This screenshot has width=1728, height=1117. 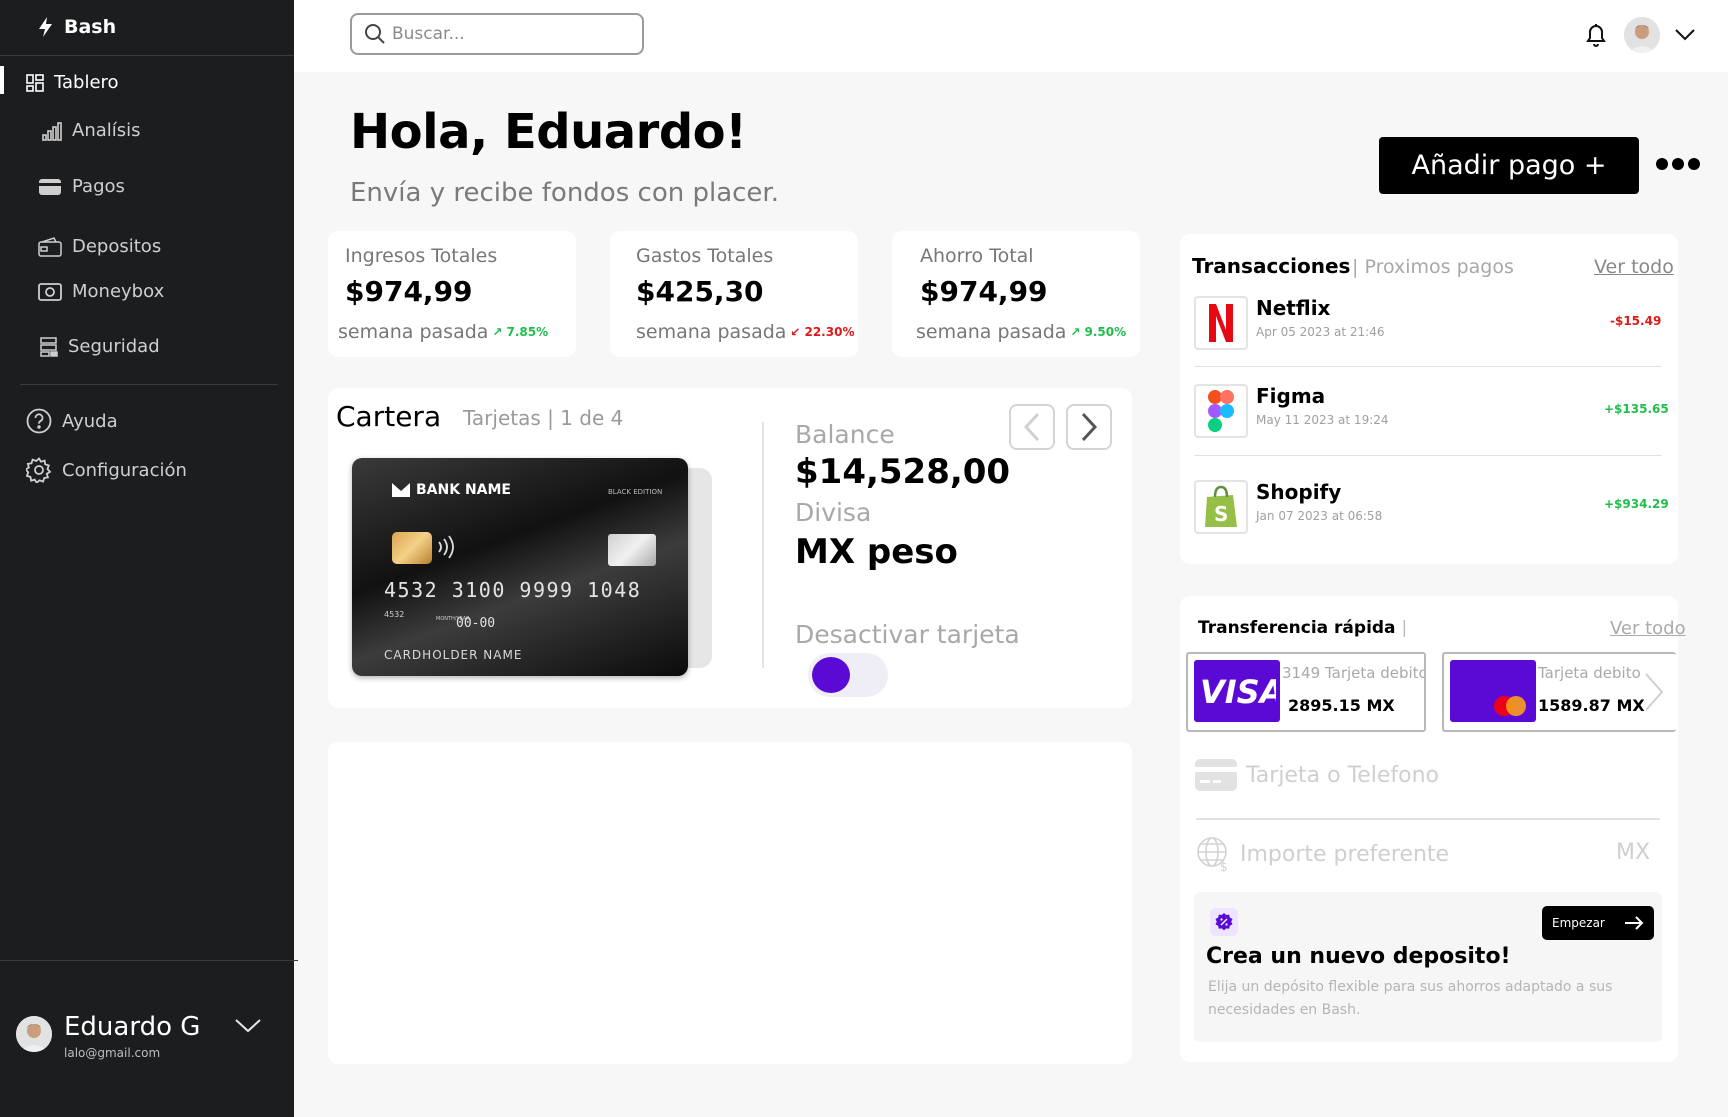 What do you see at coordinates (845, 434) in the screenshot?
I see `balance-label: Balance` at bounding box center [845, 434].